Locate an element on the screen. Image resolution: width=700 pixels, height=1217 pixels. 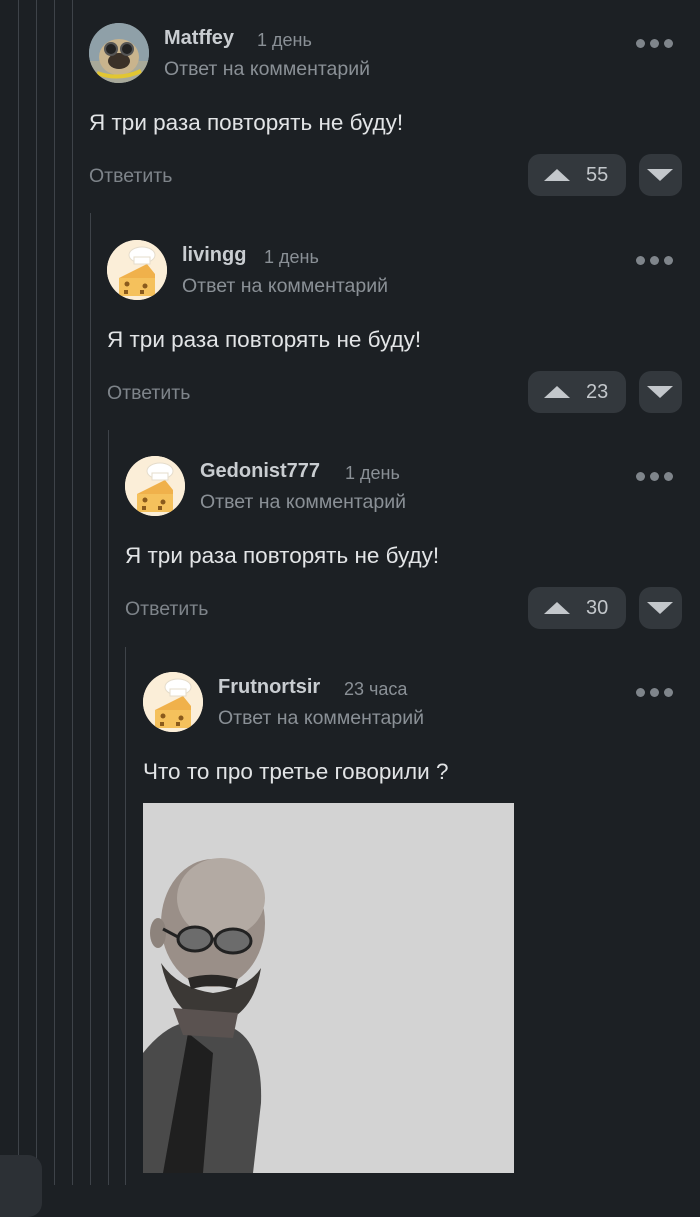
username: Gedonist777 is located at coordinates (260, 471).